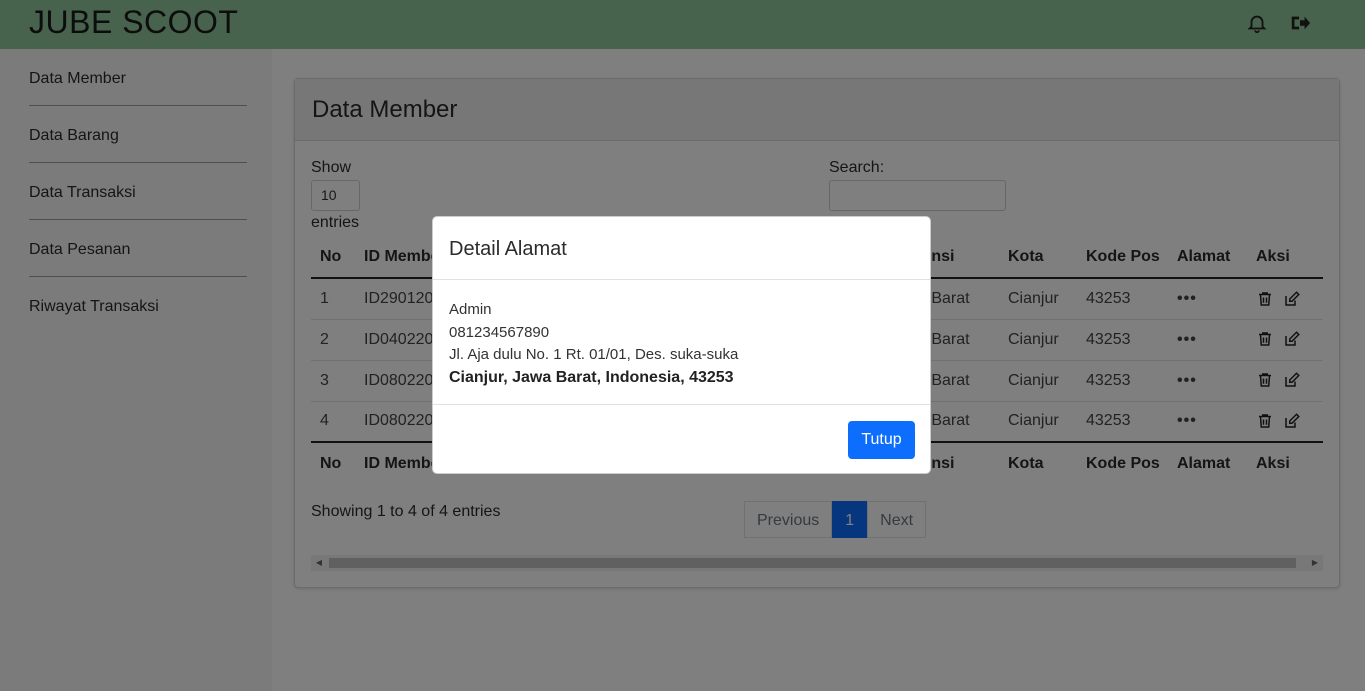 The width and height of the screenshot is (1365, 691). Describe the element at coordinates (470, 309) in the screenshot. I see `address-name: Admin` at that location.